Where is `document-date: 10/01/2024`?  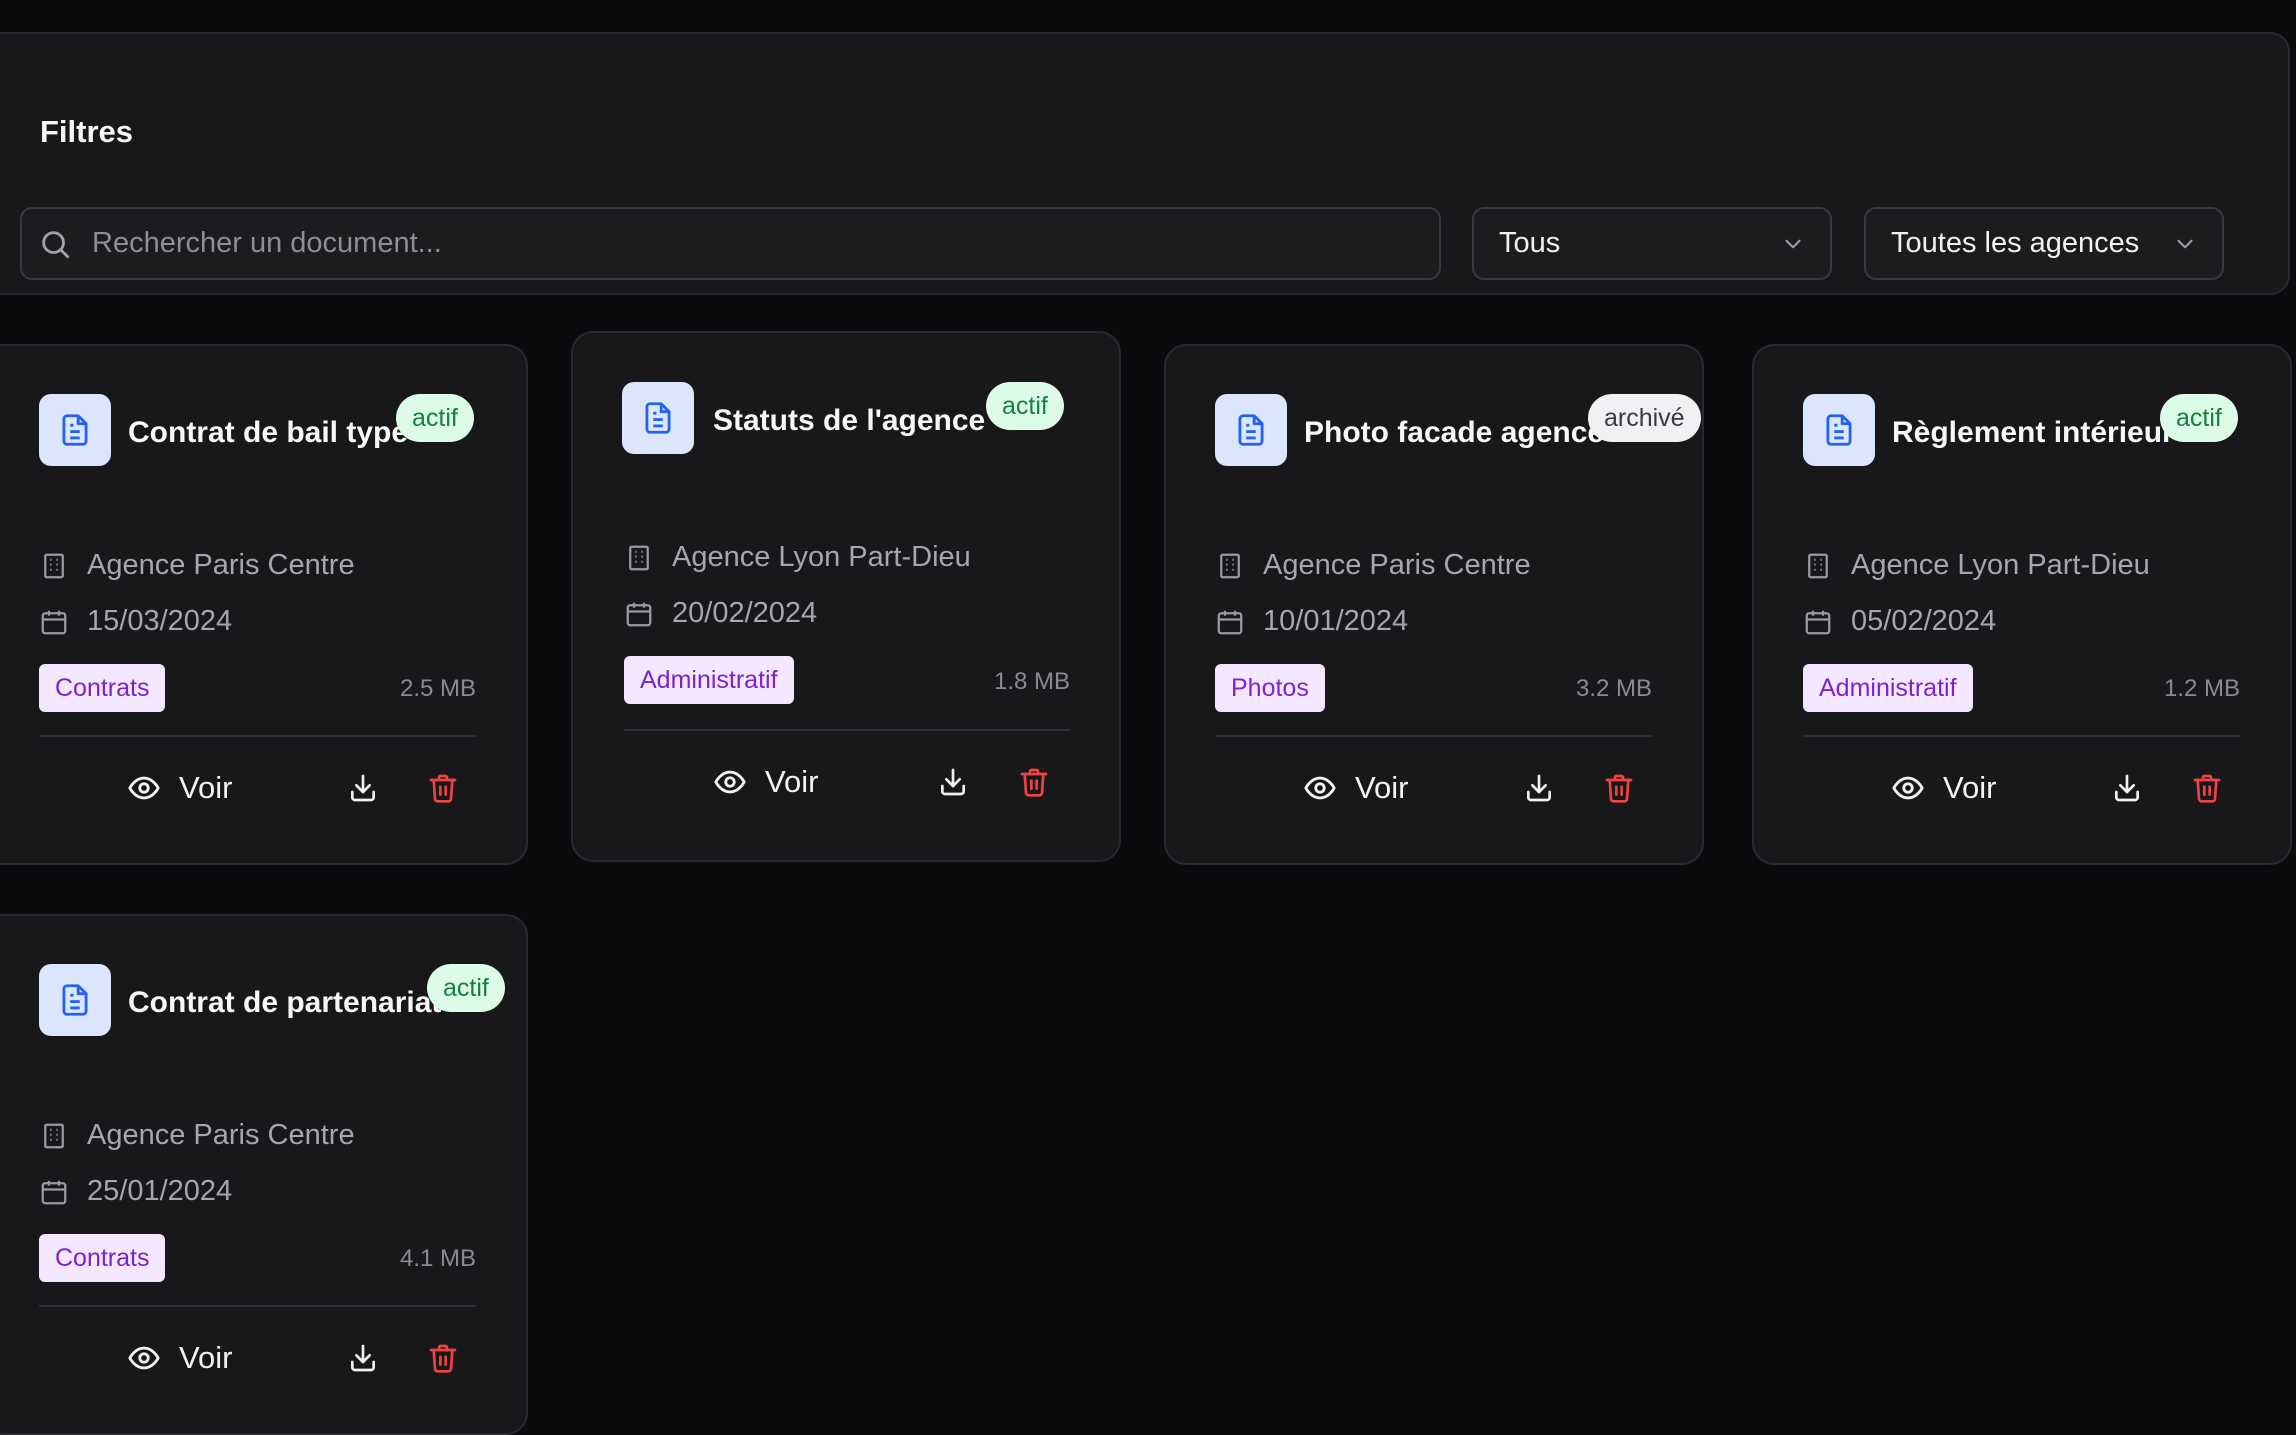 document-date: 10/01/2024 is located at coordinates (1336, 621).